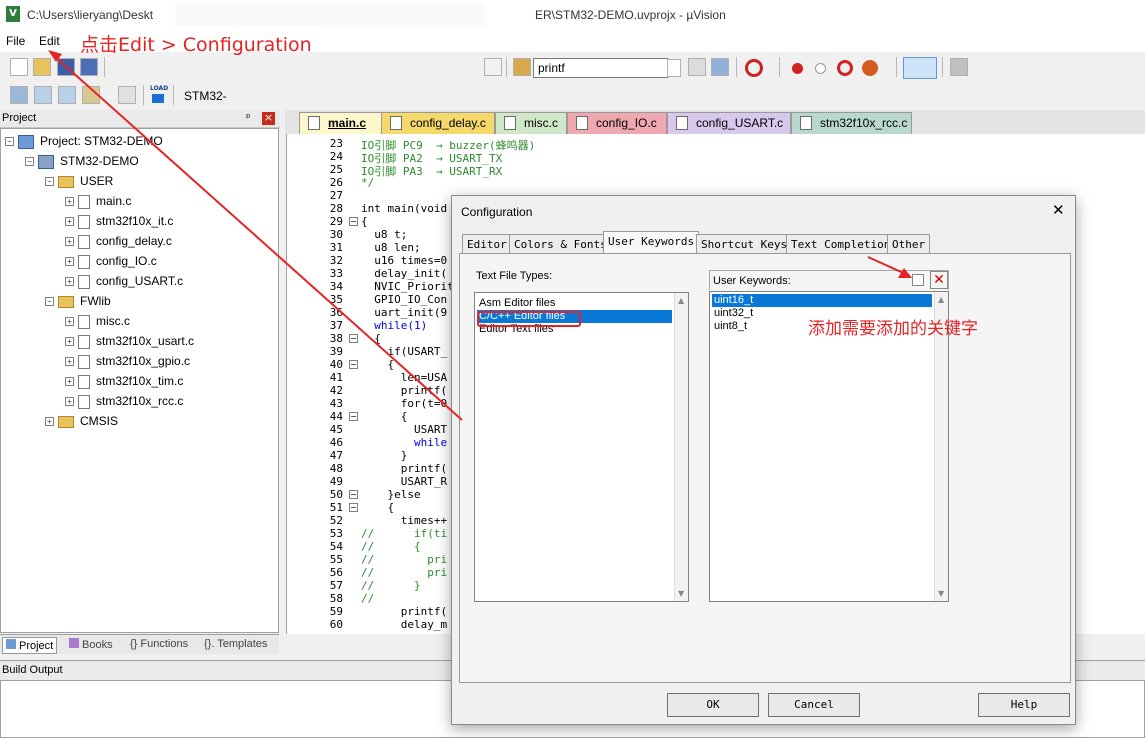 This screenshot has height=738, width=1145. What do you see at coordinates (893, 329) in the screenshot?
I see `annotation-step2: 添加需要添加的关键字` at bounding box center [893, 329].